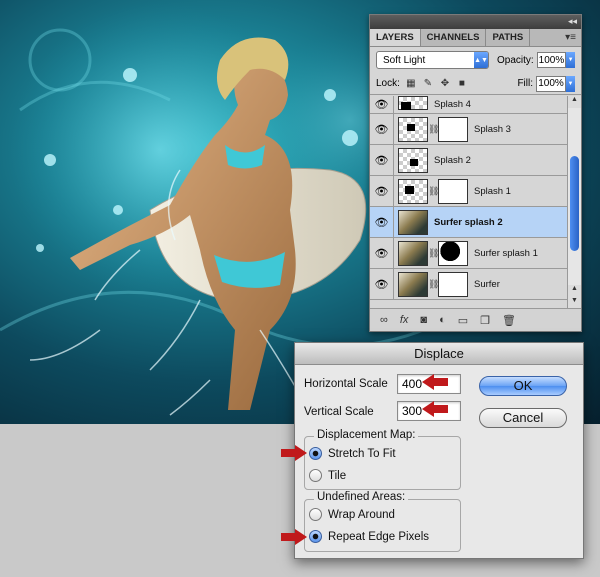 The height and width of the screenshot is (577, 600). I want to click on link-icon: ∞, so click(384, 320).